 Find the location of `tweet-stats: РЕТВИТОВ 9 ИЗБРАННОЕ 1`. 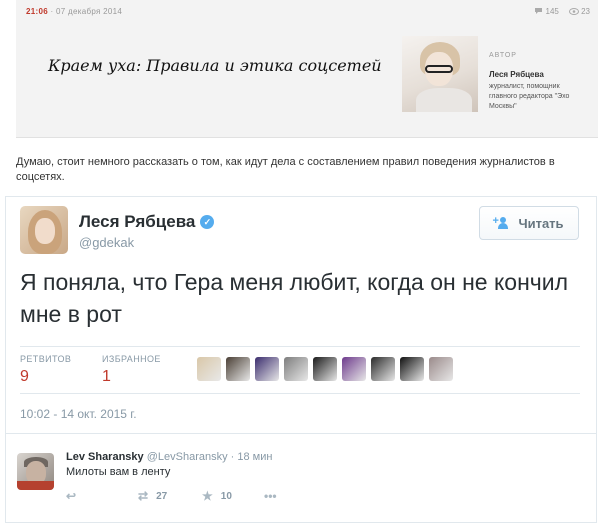

tweet-stats: РЕТВИТОВ 9 ИЗБРАННОЕ 1 is located at coordinates (300, 370).